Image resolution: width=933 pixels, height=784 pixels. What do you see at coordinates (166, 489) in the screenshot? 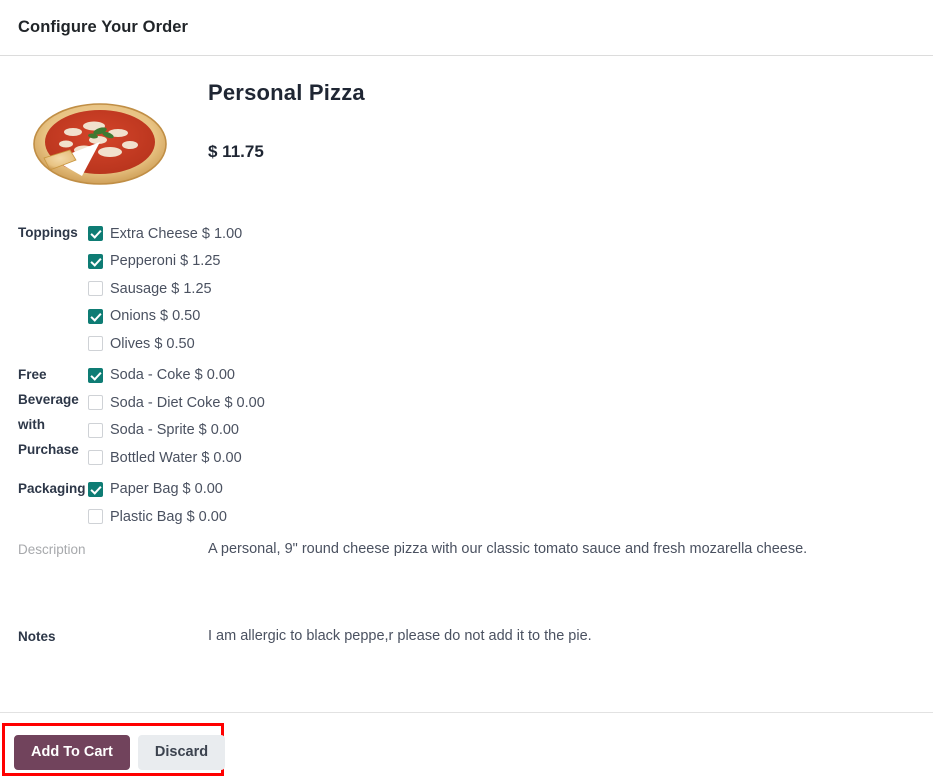
I see `checkbox-label: Paper Bag $ 0.00` at bounding box center [166, 489].